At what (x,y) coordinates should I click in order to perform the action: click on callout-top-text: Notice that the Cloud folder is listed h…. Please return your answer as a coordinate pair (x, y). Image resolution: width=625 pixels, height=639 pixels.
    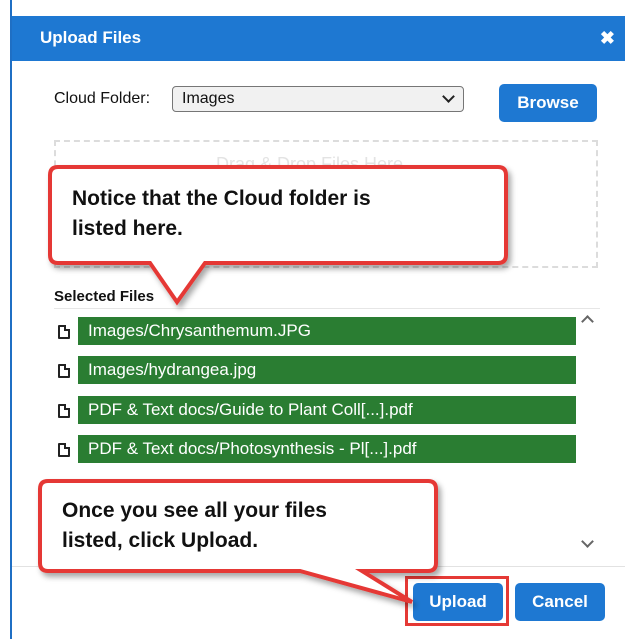
    Looking at the image, I should click on (282, 214).